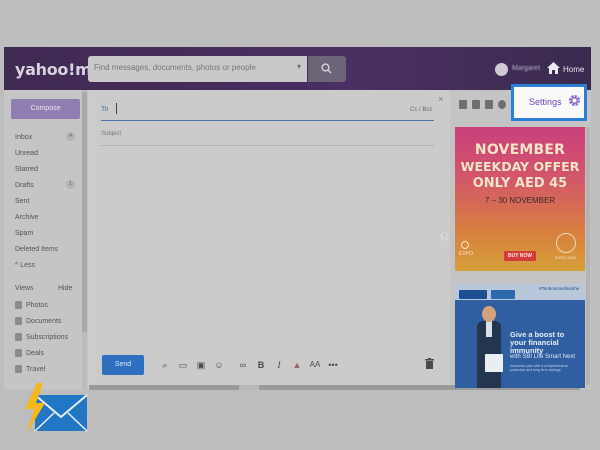  What do you see at coordinates (70, 184) in the screenshot?
I see `count-badge: 1` at bounding box center [70, 184].